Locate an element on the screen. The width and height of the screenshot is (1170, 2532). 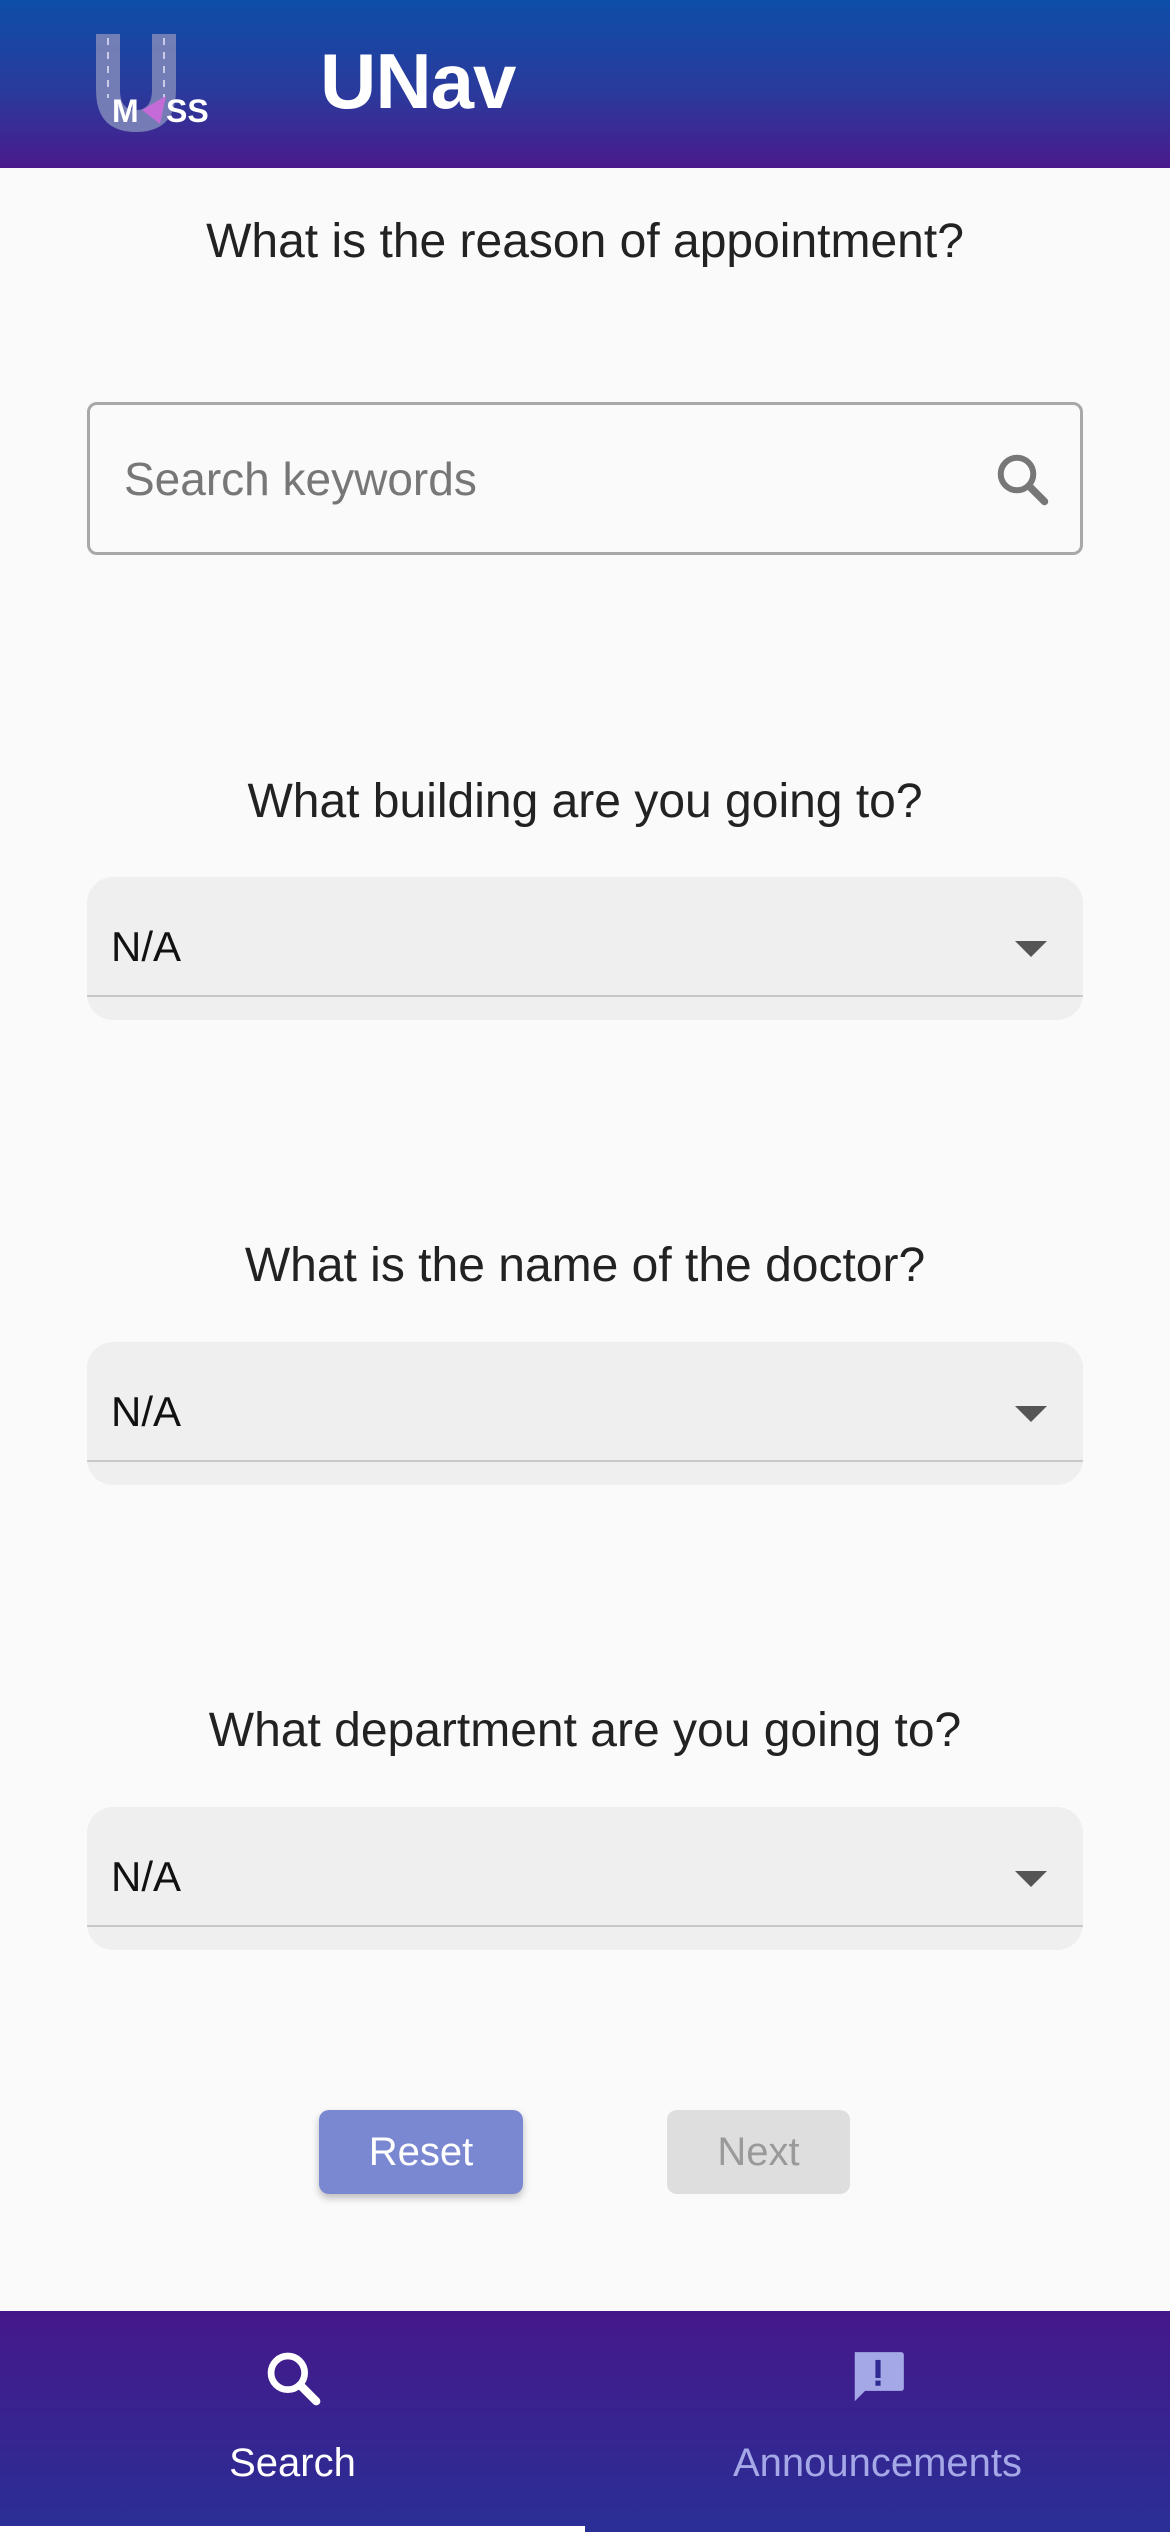
search-field is located at coordinates (585, 478).